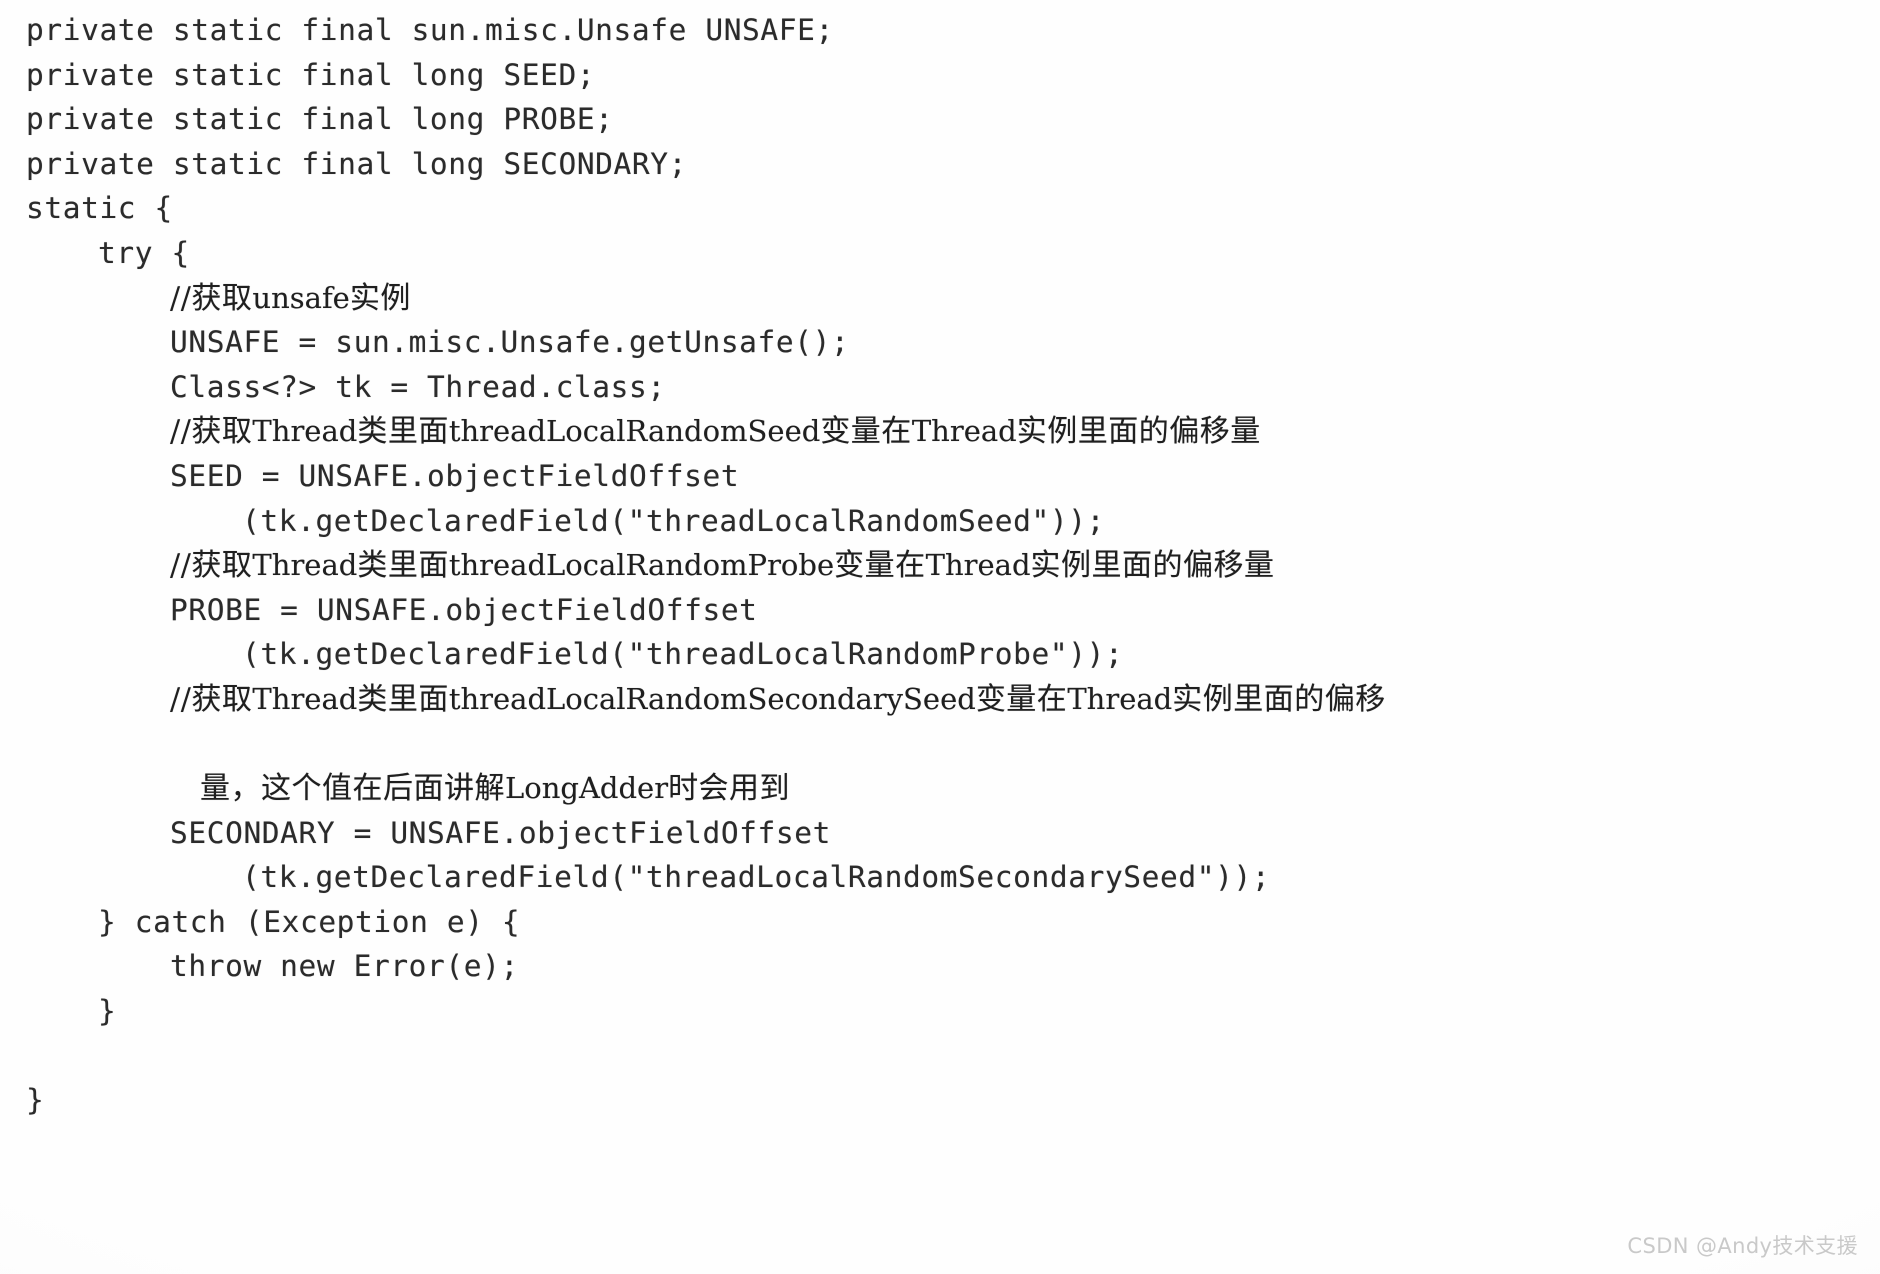 The image size is (1880, 1274). Describe the element at coordinates (940, 208) in the screenshot. I see `code-line: static {` at that location.